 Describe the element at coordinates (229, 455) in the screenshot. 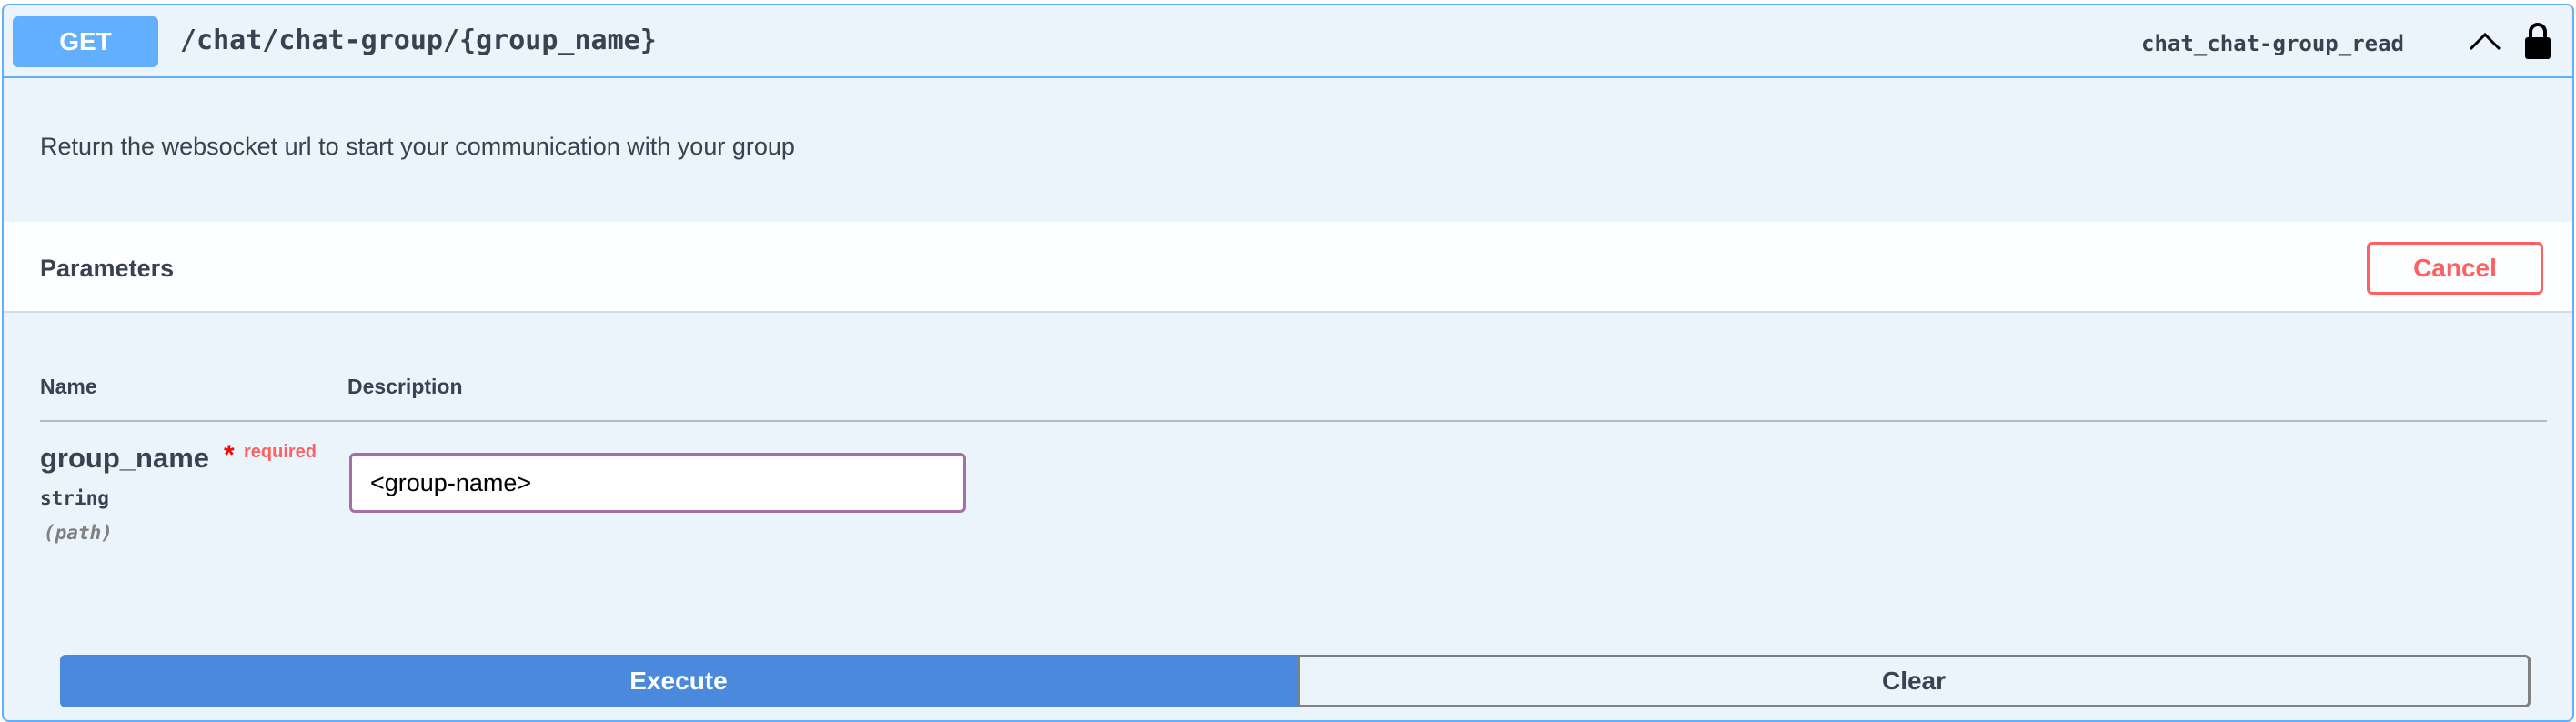

I see `required-asterisk: *` at that location.